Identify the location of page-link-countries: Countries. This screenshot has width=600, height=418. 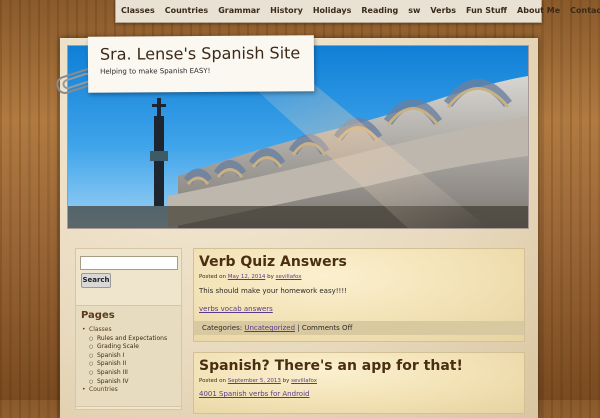
(124, 390).